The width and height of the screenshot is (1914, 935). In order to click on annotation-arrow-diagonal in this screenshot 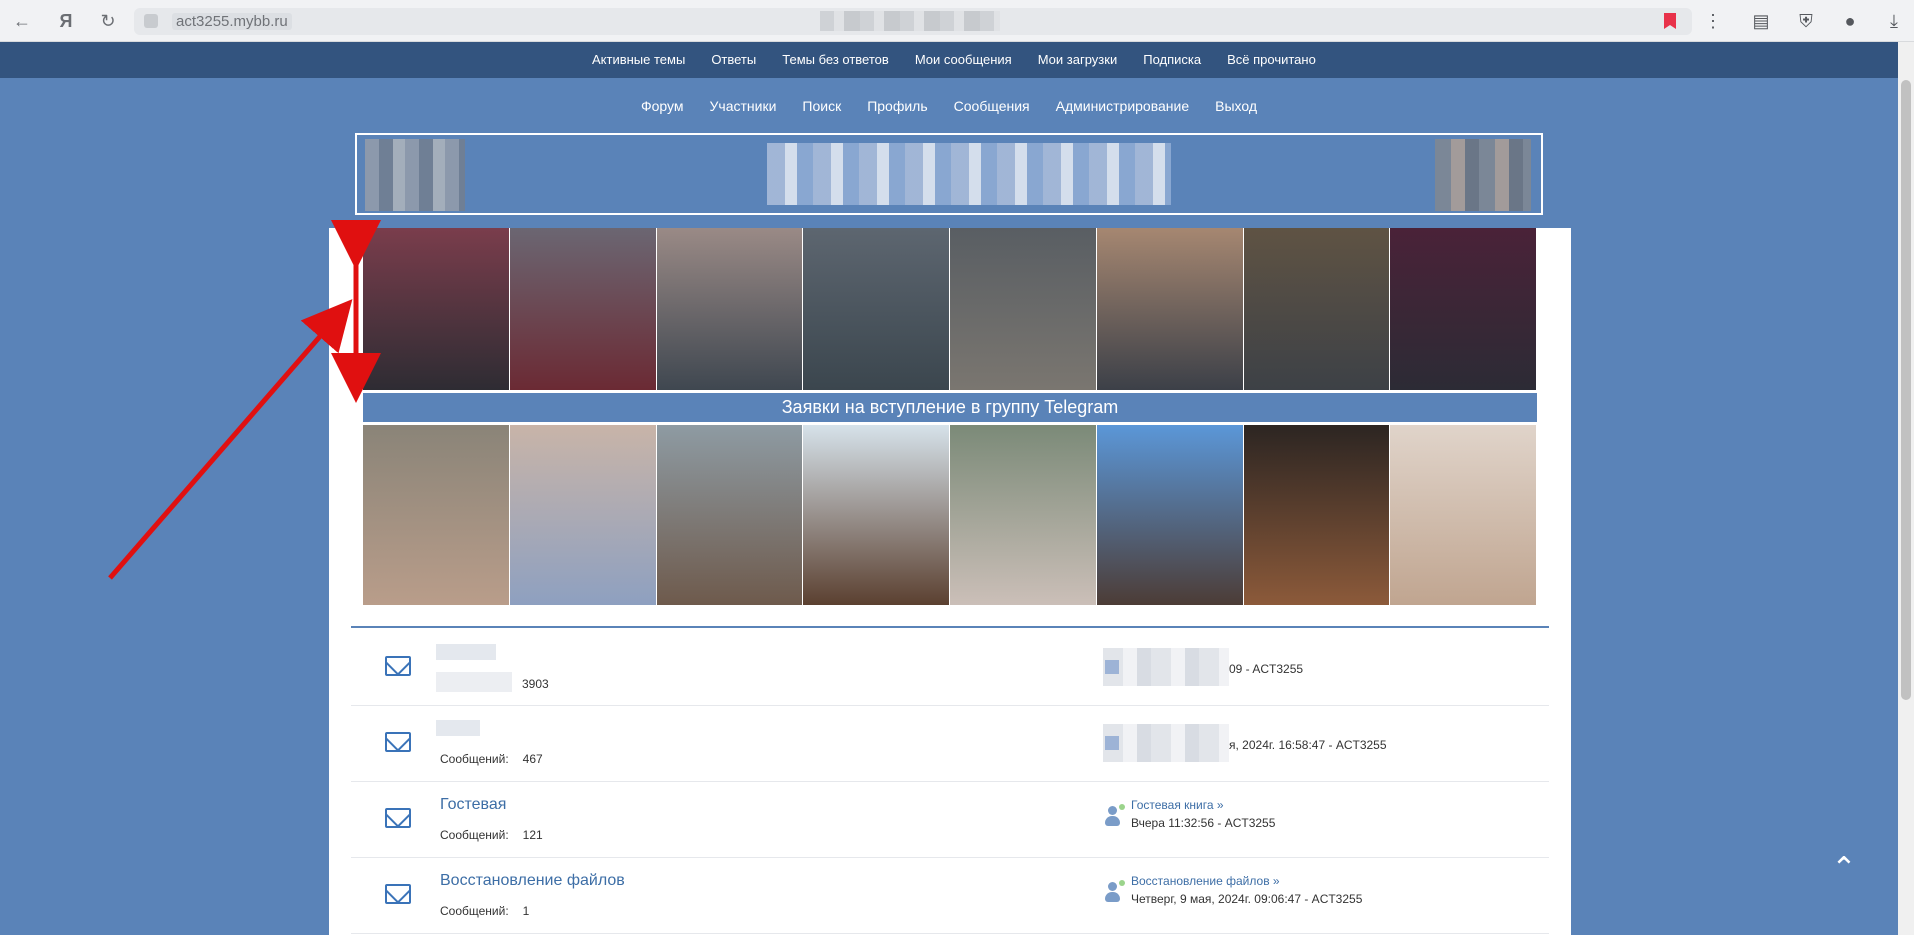, I will do `click(230, 439)`.